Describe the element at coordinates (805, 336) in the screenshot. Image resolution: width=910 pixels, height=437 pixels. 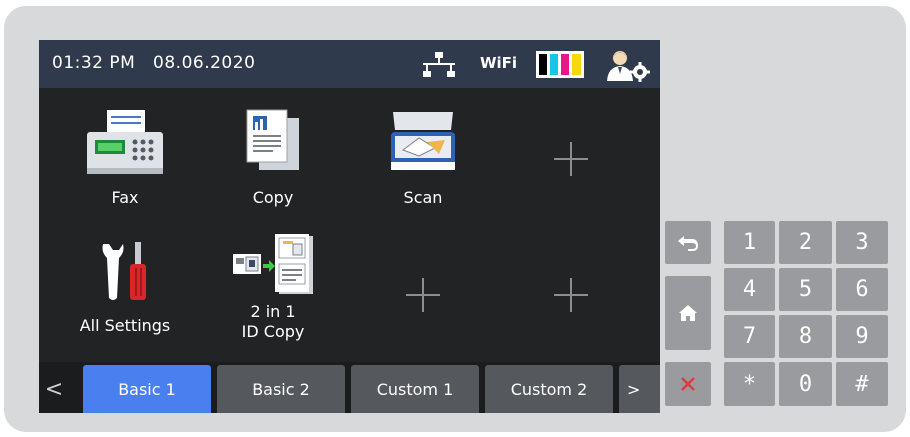
I see `keypad-key-8: 8` at that location.